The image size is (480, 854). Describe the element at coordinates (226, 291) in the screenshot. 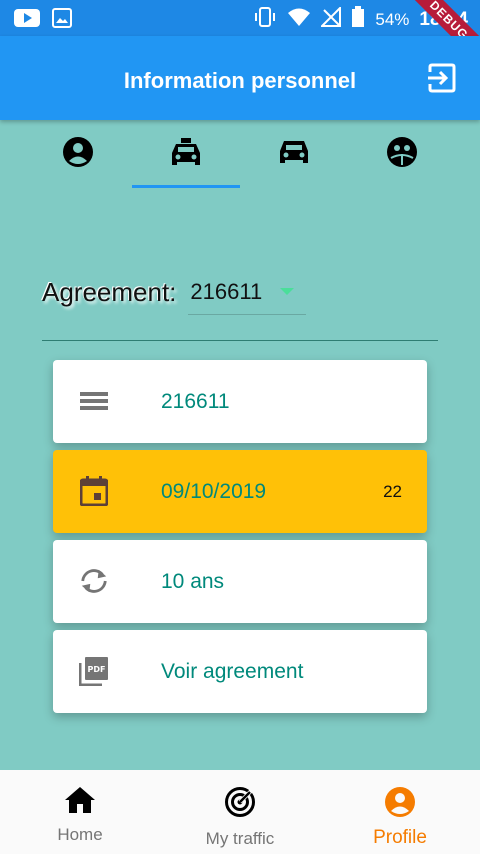

I see `agreement-selected-value: 216611` at that location.